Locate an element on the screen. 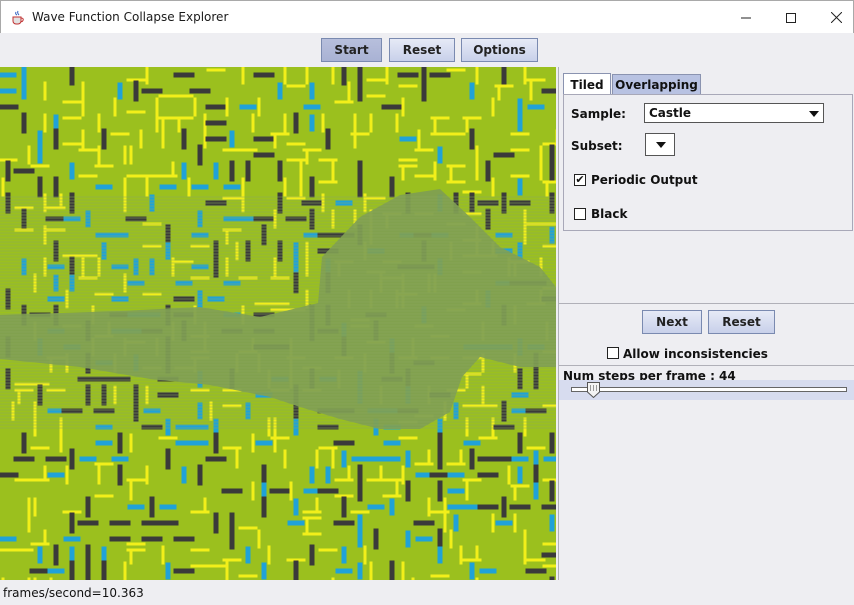  checkmark-icon: ✔ is located at coordinates (580, 179).